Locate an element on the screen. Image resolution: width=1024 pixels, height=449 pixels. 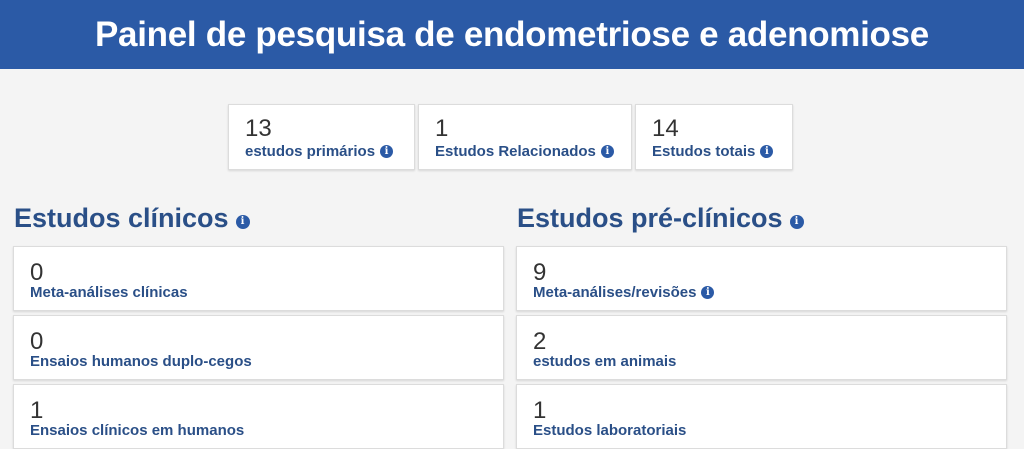
summary-label: Estudos Relacionados i is located at coordinates (524, 151).